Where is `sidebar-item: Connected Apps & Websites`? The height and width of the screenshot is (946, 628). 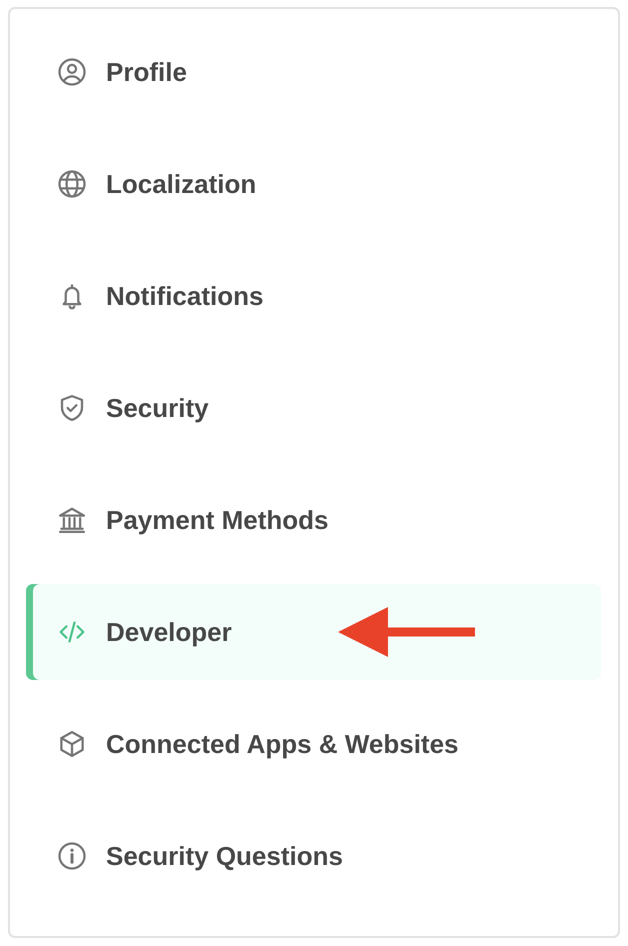
sidebar-item: Connected Apps & Websites is located at coordinates (313, 744).